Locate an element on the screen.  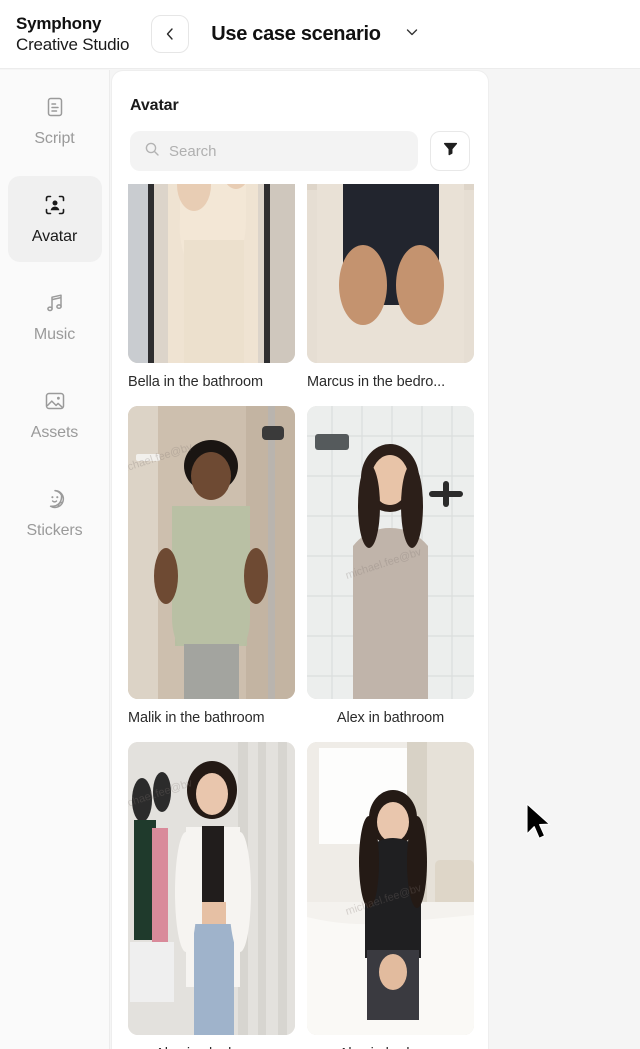
search-box is located at coordinates (274, 151).